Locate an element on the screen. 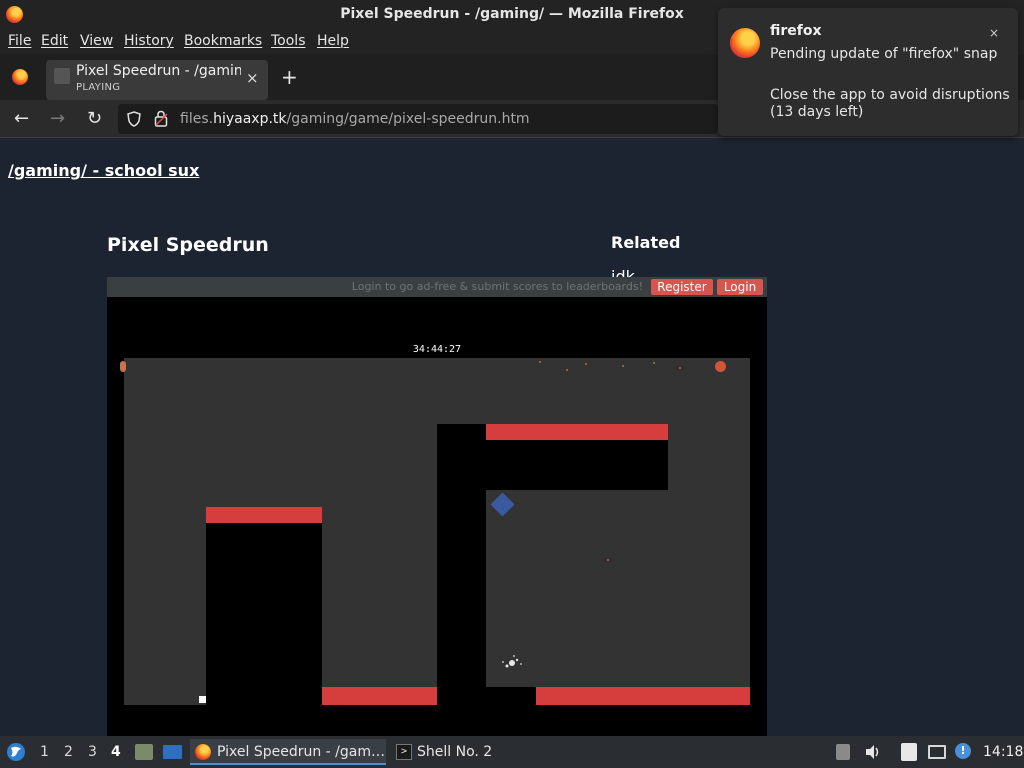 This screenshot has height=768, width=1024. notification-close-icon: × is located at coordinates (994, 33).